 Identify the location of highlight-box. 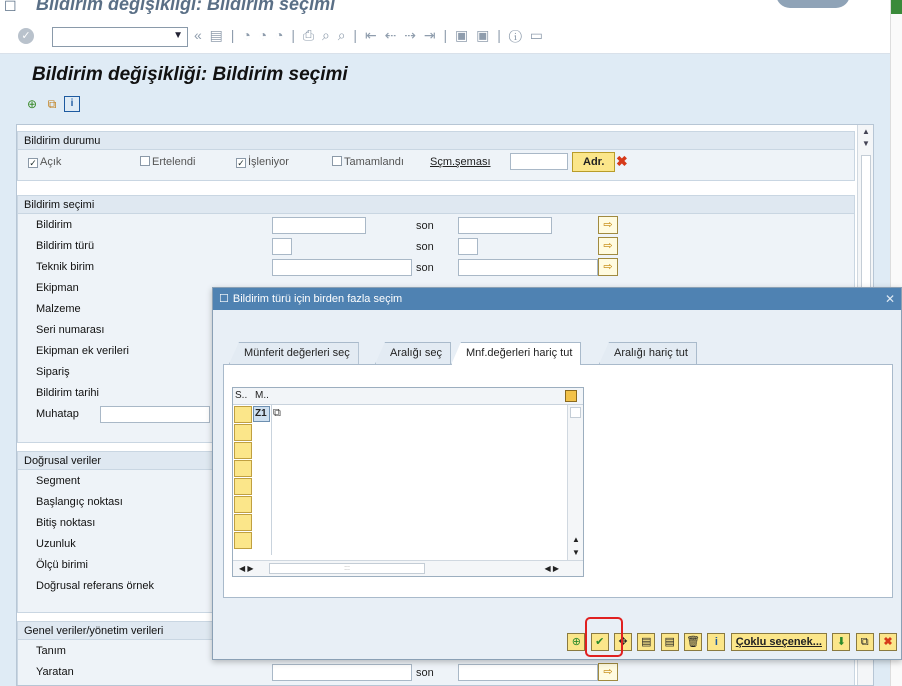
(604, 637).